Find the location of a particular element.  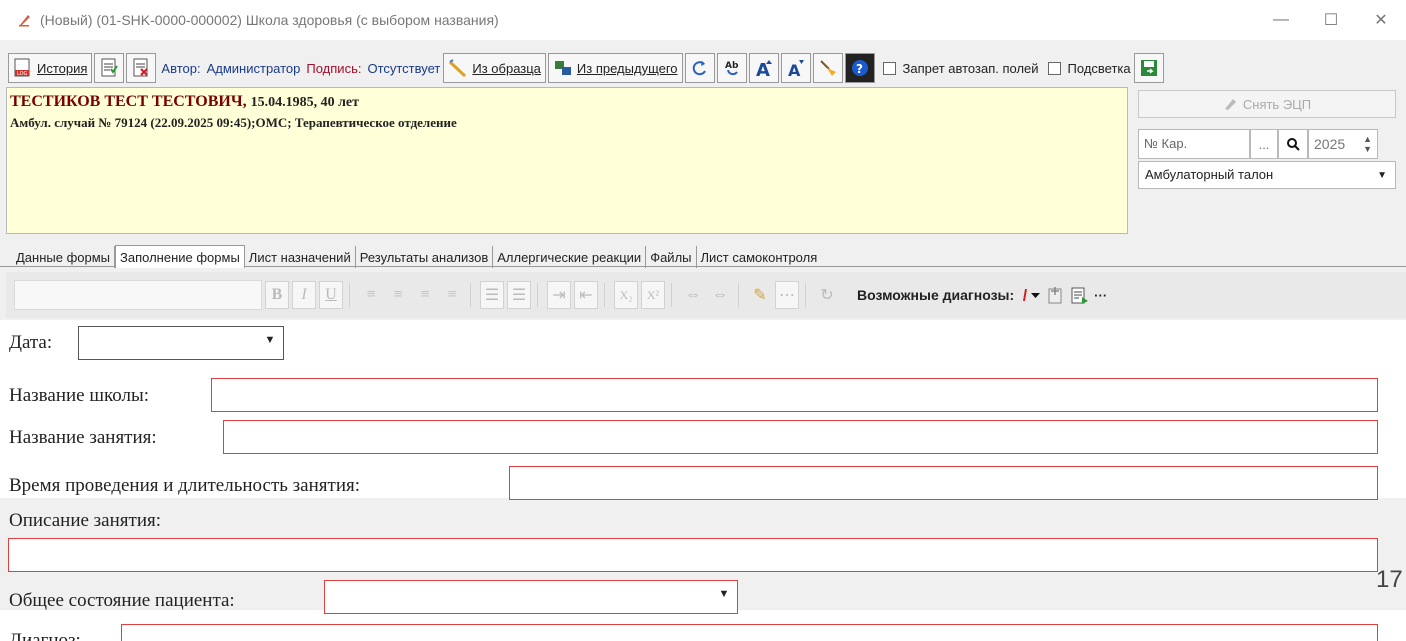

minimize-button: — is located at coordinates (1281, 20).